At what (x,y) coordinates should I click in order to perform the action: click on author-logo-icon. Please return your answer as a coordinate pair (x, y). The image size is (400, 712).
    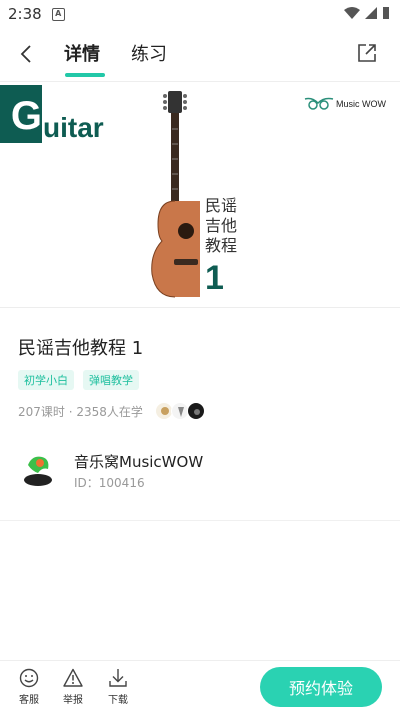
    Looking at the image, I should click on (38, 469).